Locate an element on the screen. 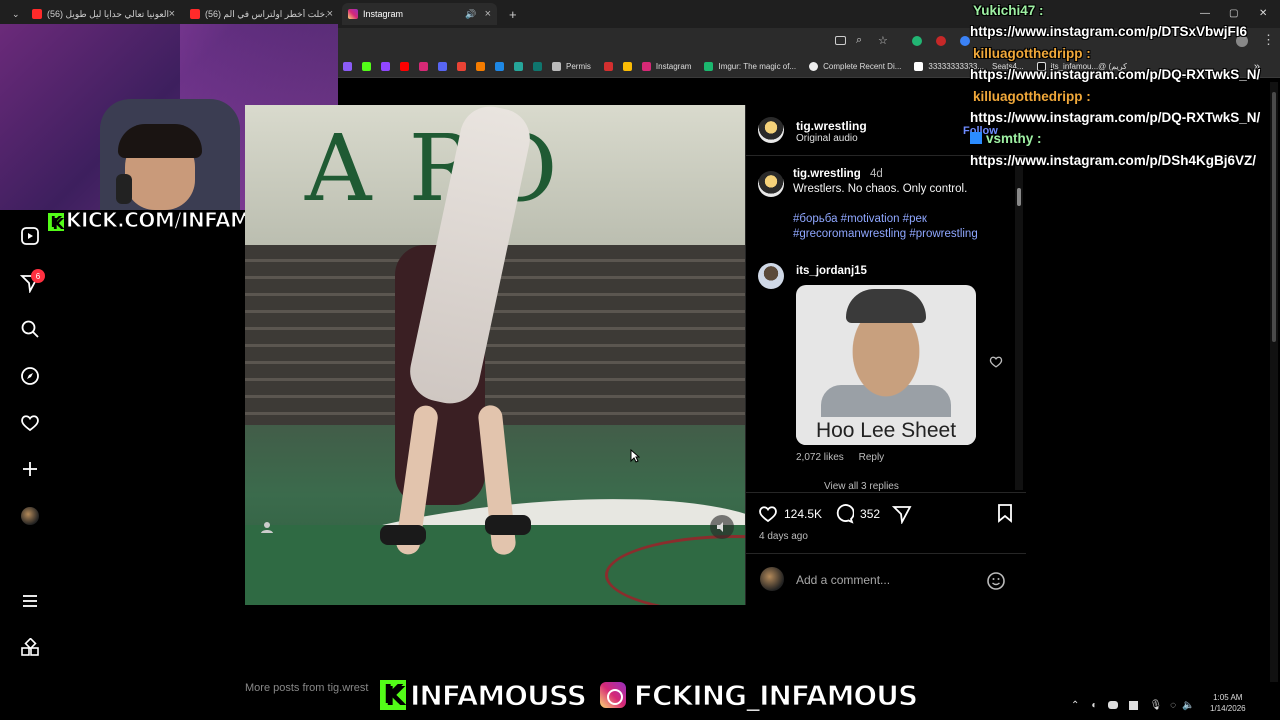 The image size is (1280, 720). reply-button: Reply is located at coordinates (872, 457).